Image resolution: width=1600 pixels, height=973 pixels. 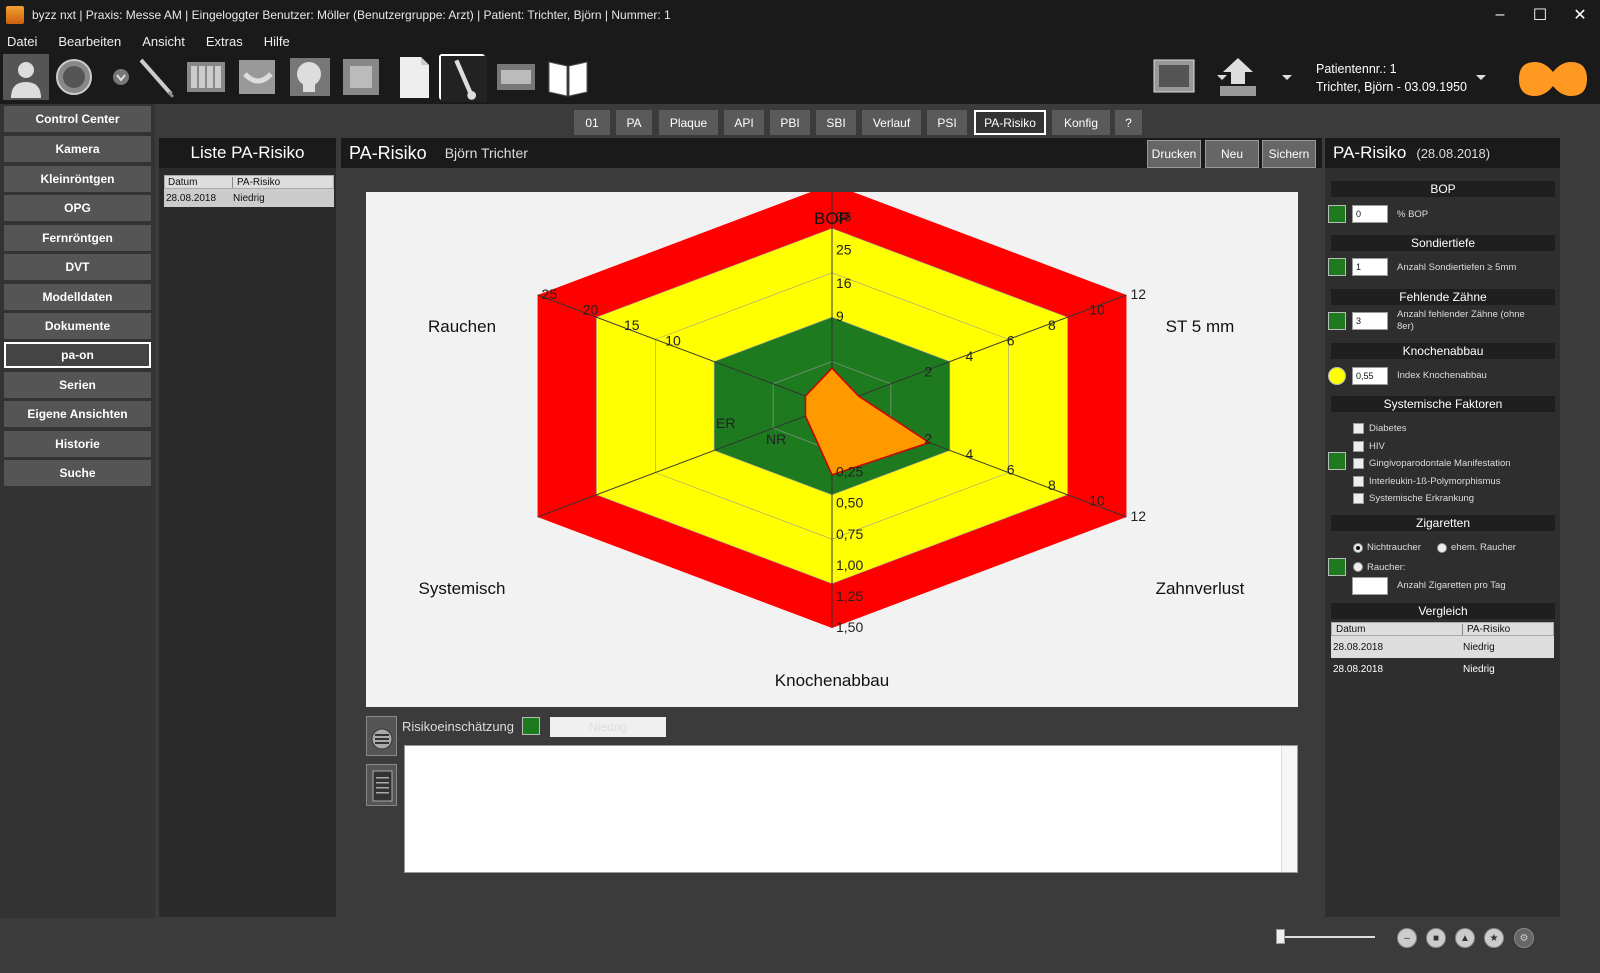 I want to click on axis-label-3: Knochenabbau, so click(x=832, y=680).